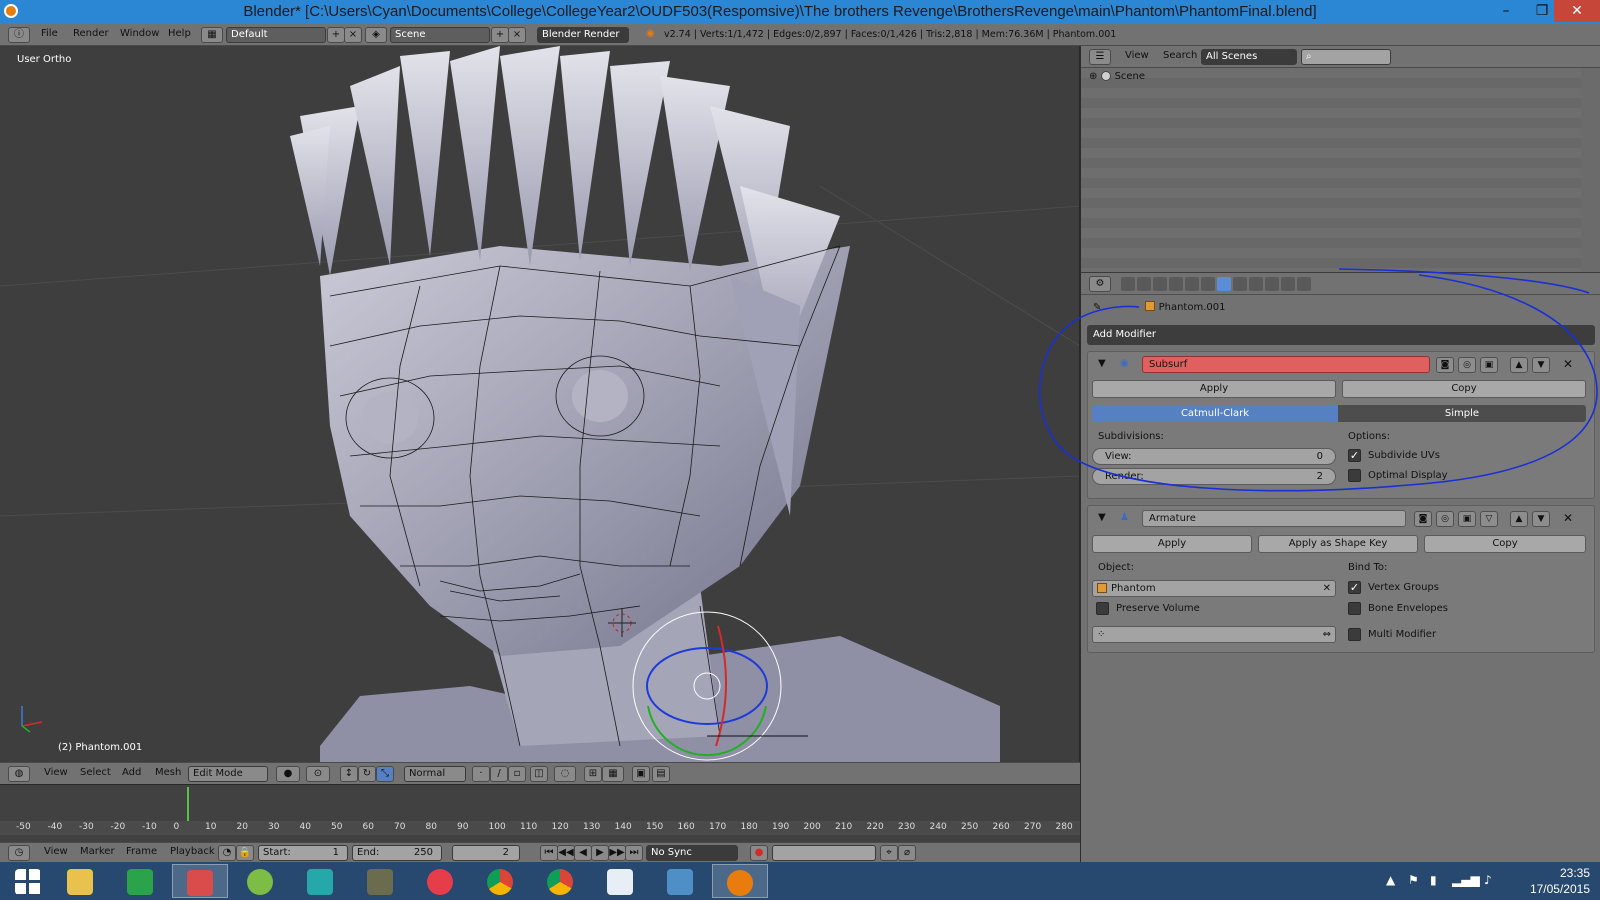 The width and height of the screenshot is (1600, 900). Describe the element at coordinates (1577, 11) in the screenshot. I see `close-button: ✕` at that location.